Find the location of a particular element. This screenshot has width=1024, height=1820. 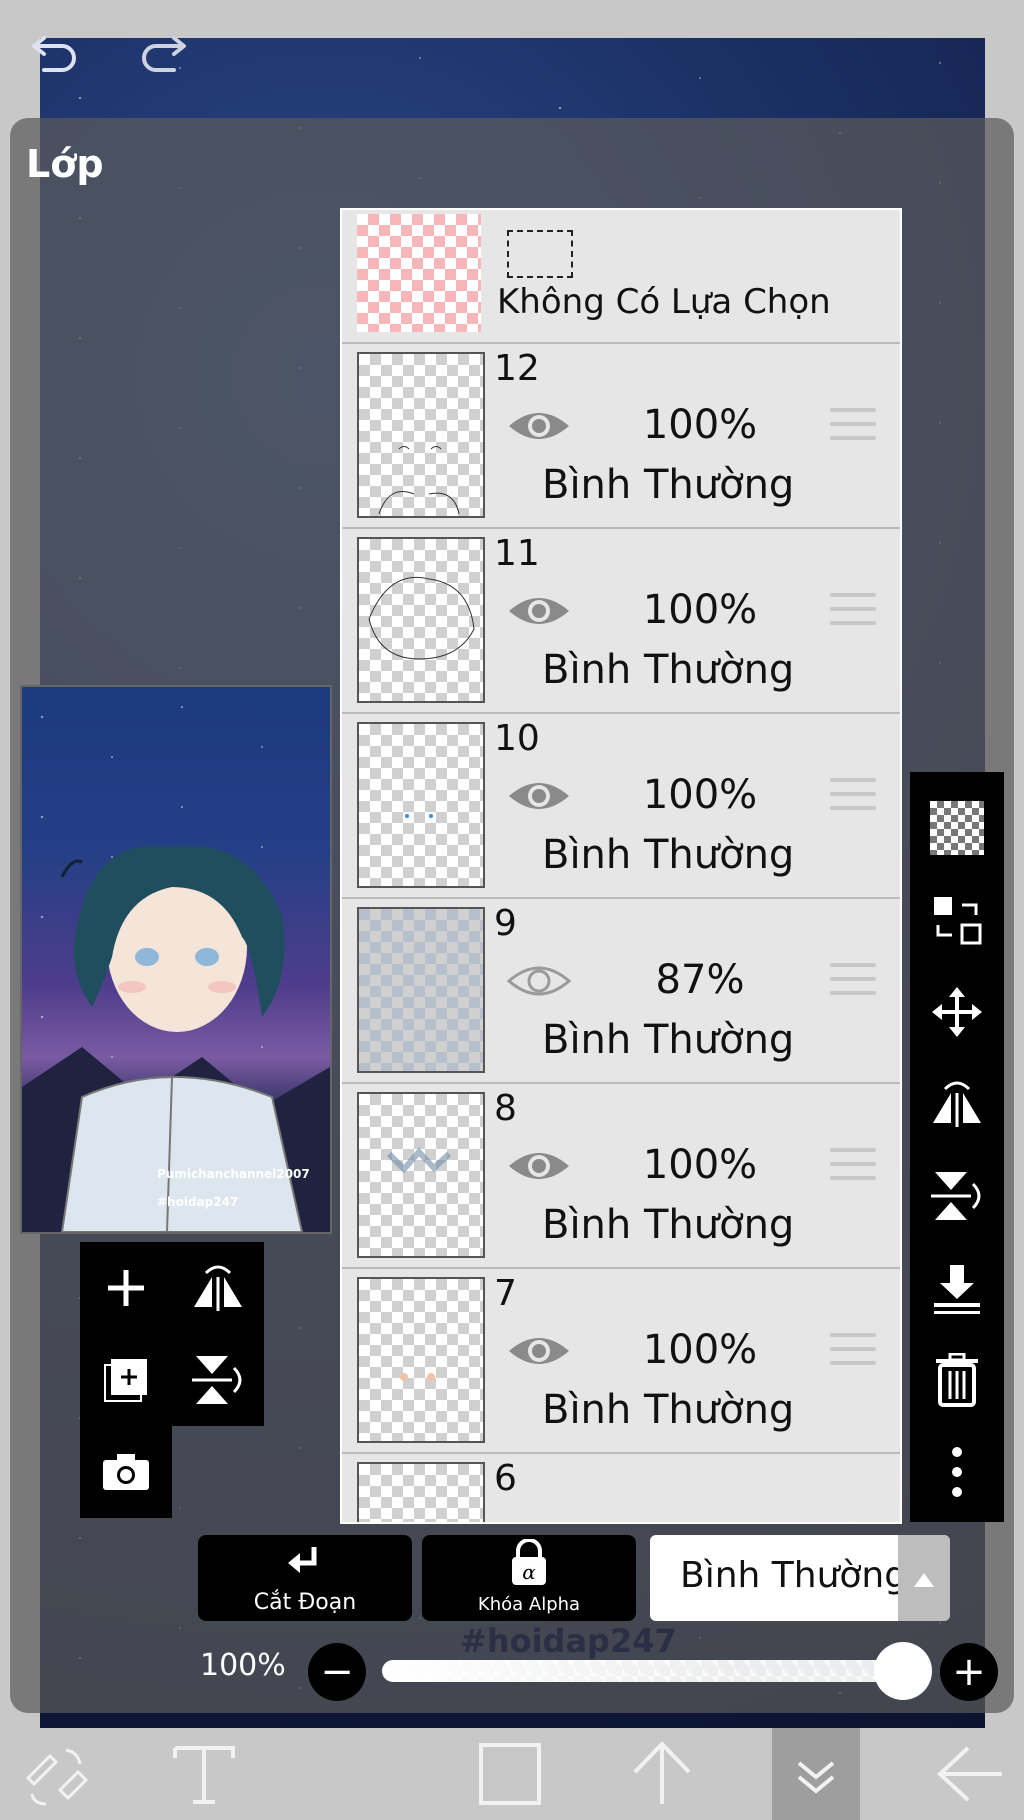

flip-horizontal-button is located at coordinates (957, 1104).